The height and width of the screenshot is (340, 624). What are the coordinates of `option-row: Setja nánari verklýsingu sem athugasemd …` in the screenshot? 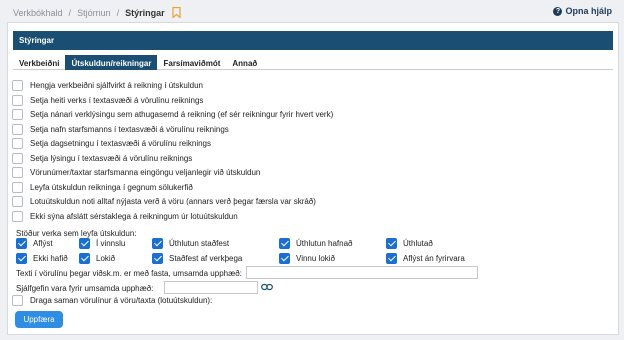 It's located at (172, 114).